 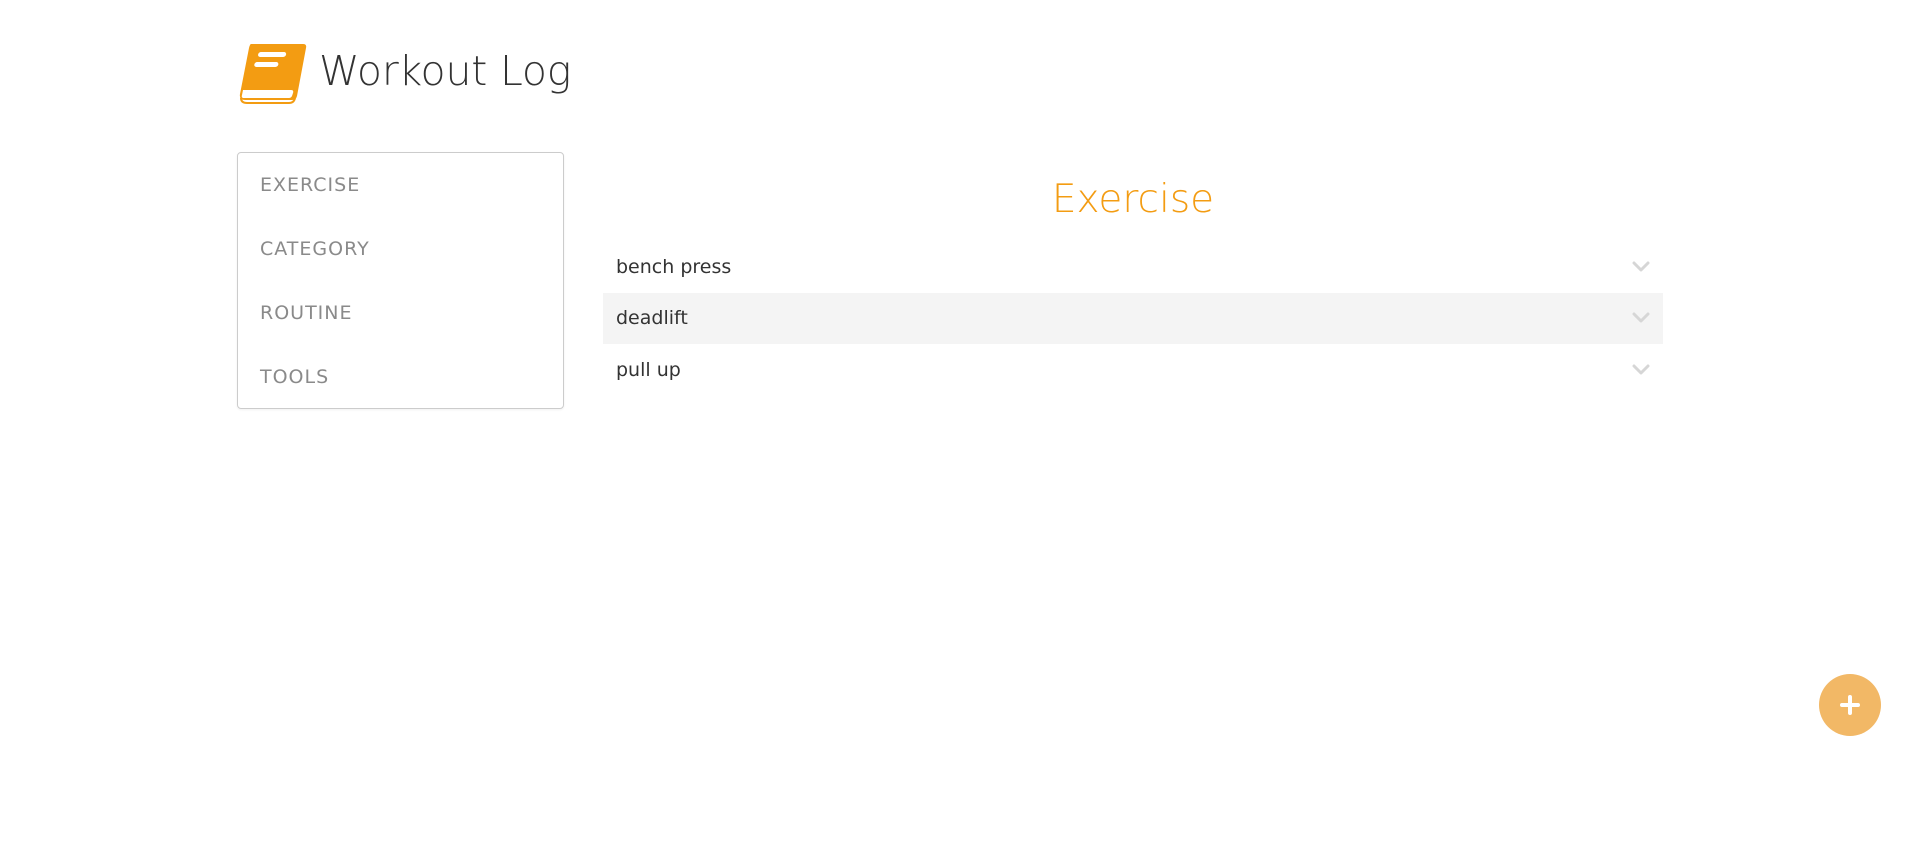 I want to click on sidebar-item-tools: TOOLS, so click(x=400, y=377).